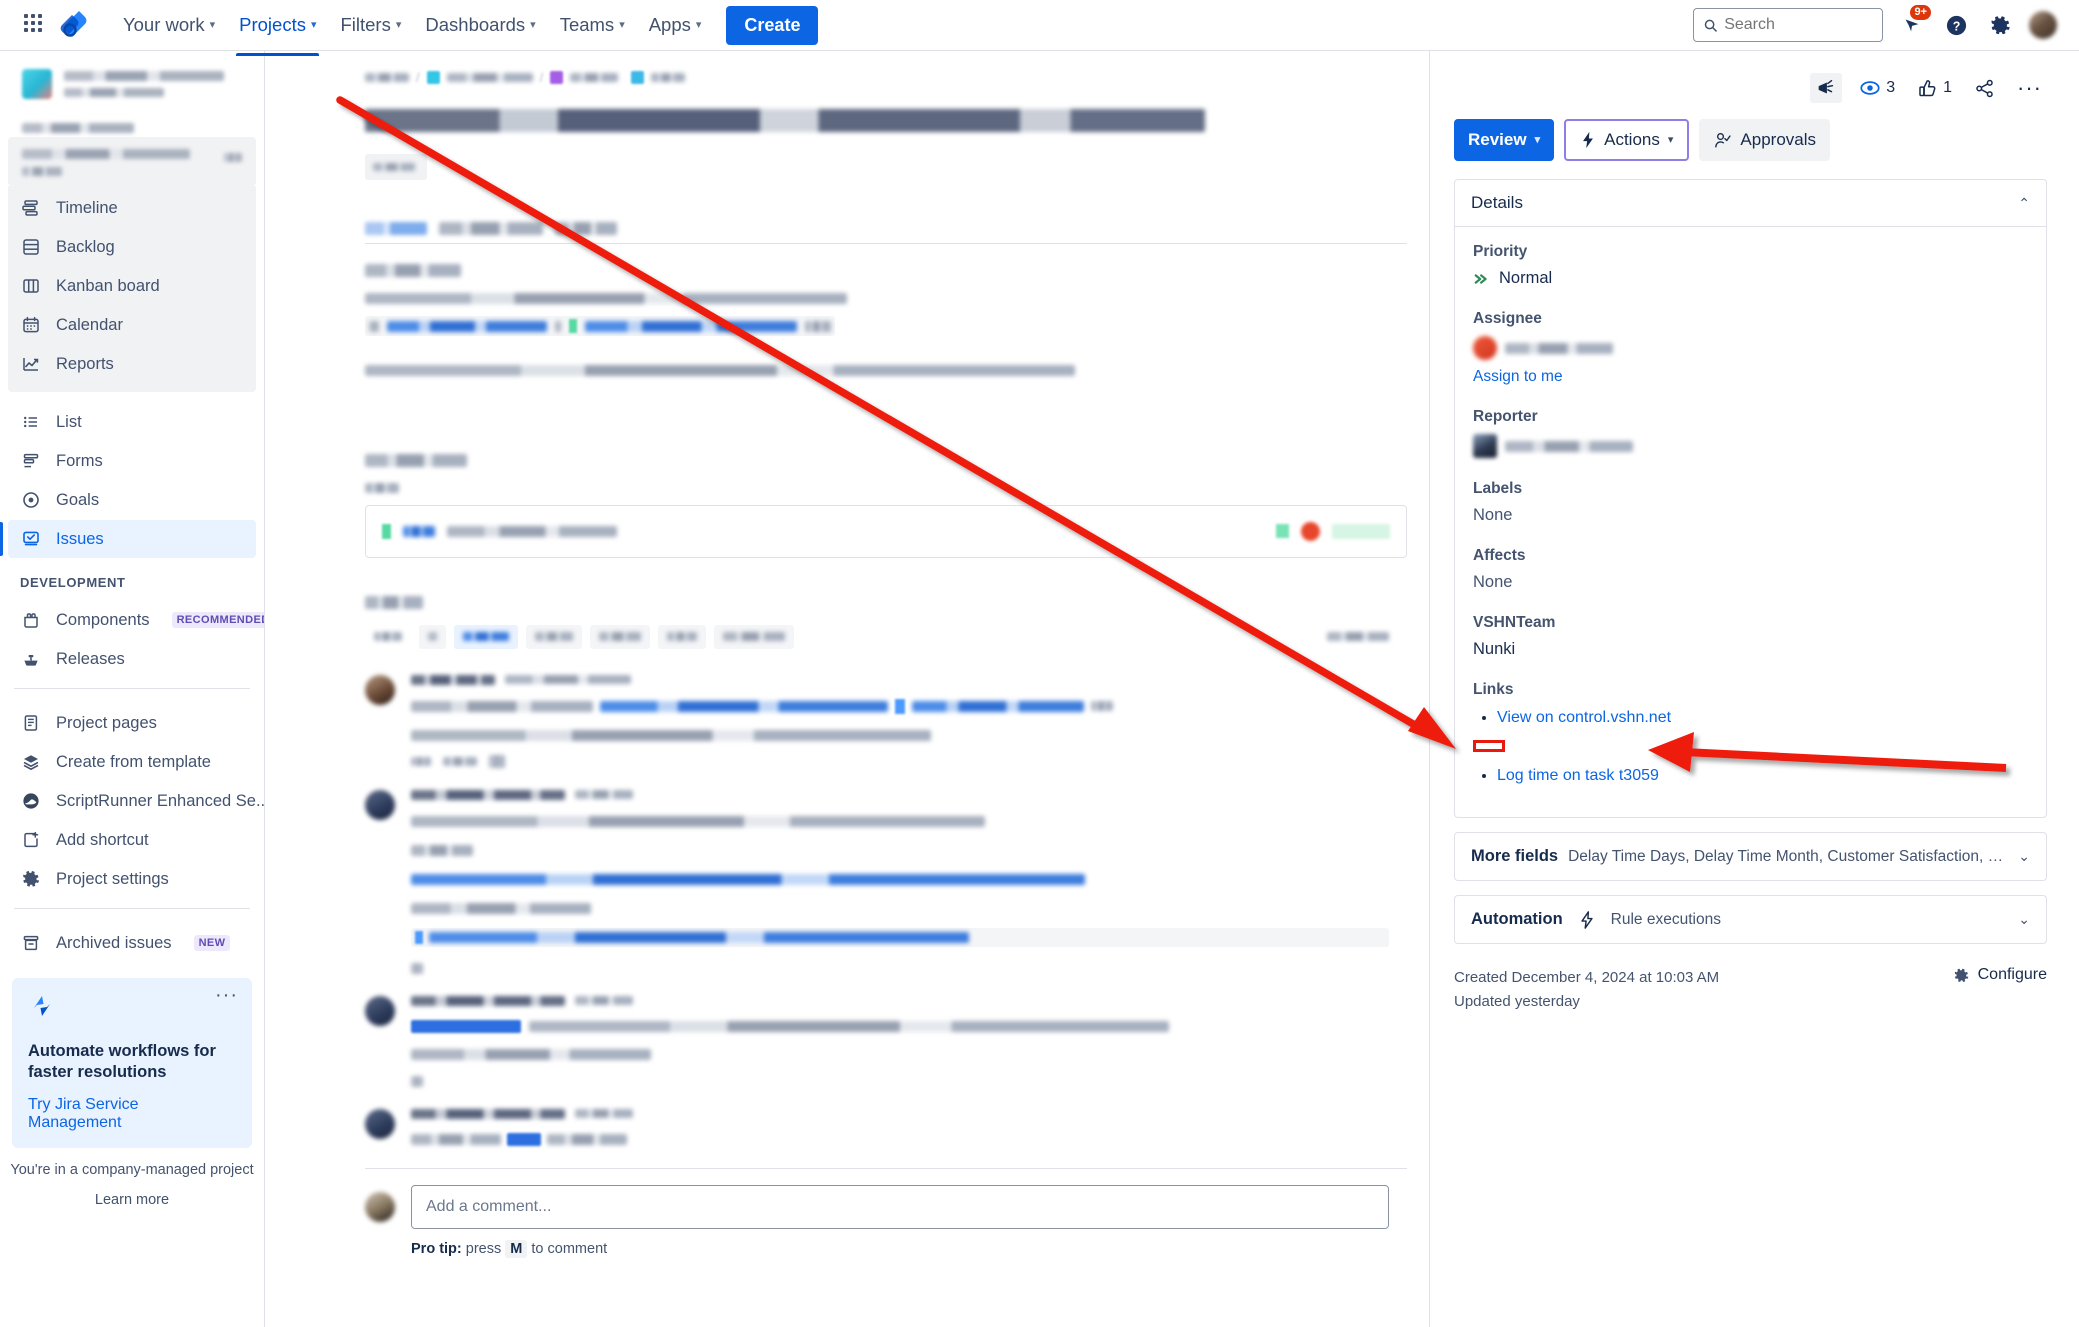 The height and width of the screenshot is (1327, 2079). Describe the element at coordinates (73, 25) in the screenshot. I see `jira-logo` at that location.